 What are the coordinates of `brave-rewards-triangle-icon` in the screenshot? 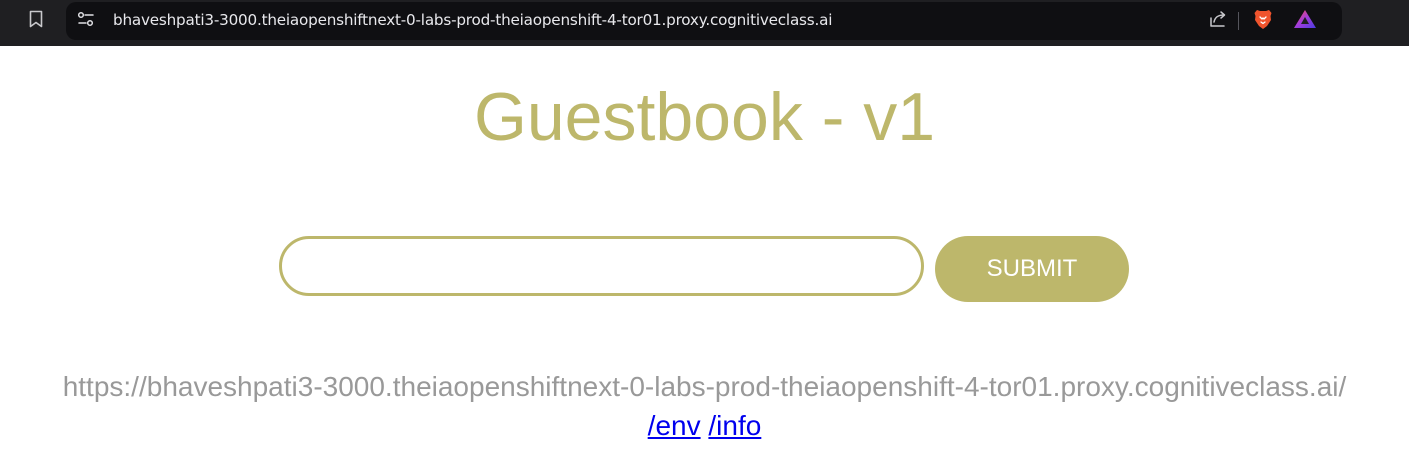 It's located at (1305, 21).